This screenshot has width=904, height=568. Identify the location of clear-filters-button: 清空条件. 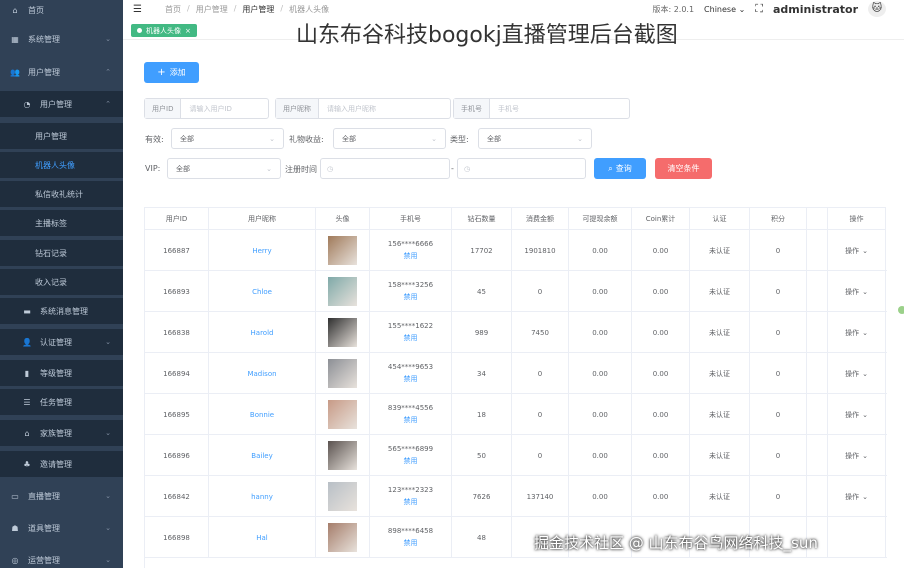
(683, 168).